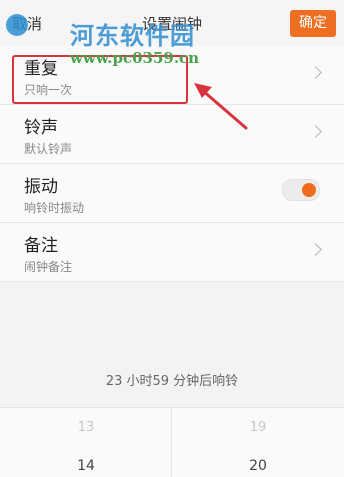 Image resolution: width=344 pixels, height=477 pixels. Describe the element at coordinates (41, 187) in the screenshot. I see `vibrate-label: 振动` at that location.